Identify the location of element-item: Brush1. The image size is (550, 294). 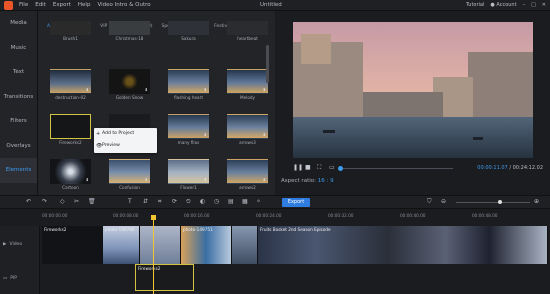
(70, 31).